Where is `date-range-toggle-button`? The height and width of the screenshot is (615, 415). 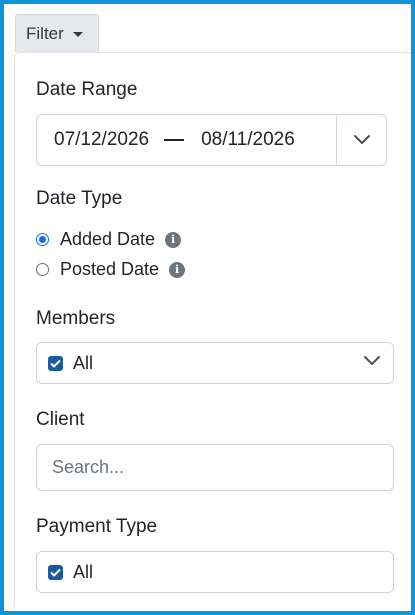
date-range-toggle-button is located at coordinates (361, 140).